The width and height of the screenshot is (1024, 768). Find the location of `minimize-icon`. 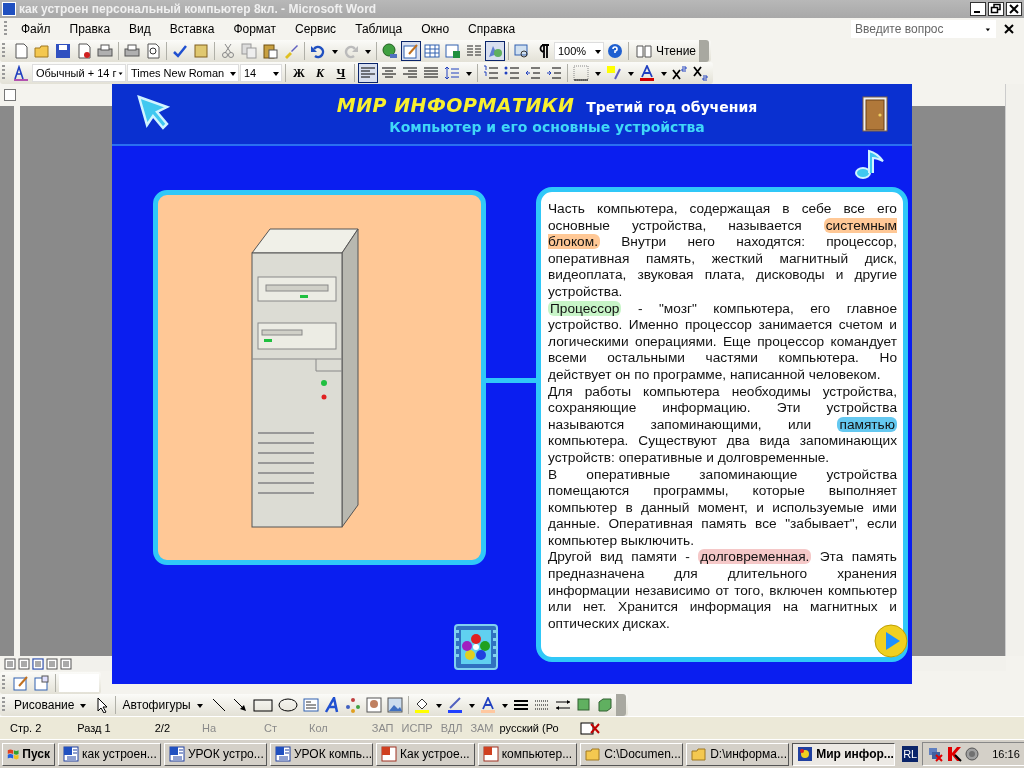

minimize-icon is located at coordinates (978, 9).